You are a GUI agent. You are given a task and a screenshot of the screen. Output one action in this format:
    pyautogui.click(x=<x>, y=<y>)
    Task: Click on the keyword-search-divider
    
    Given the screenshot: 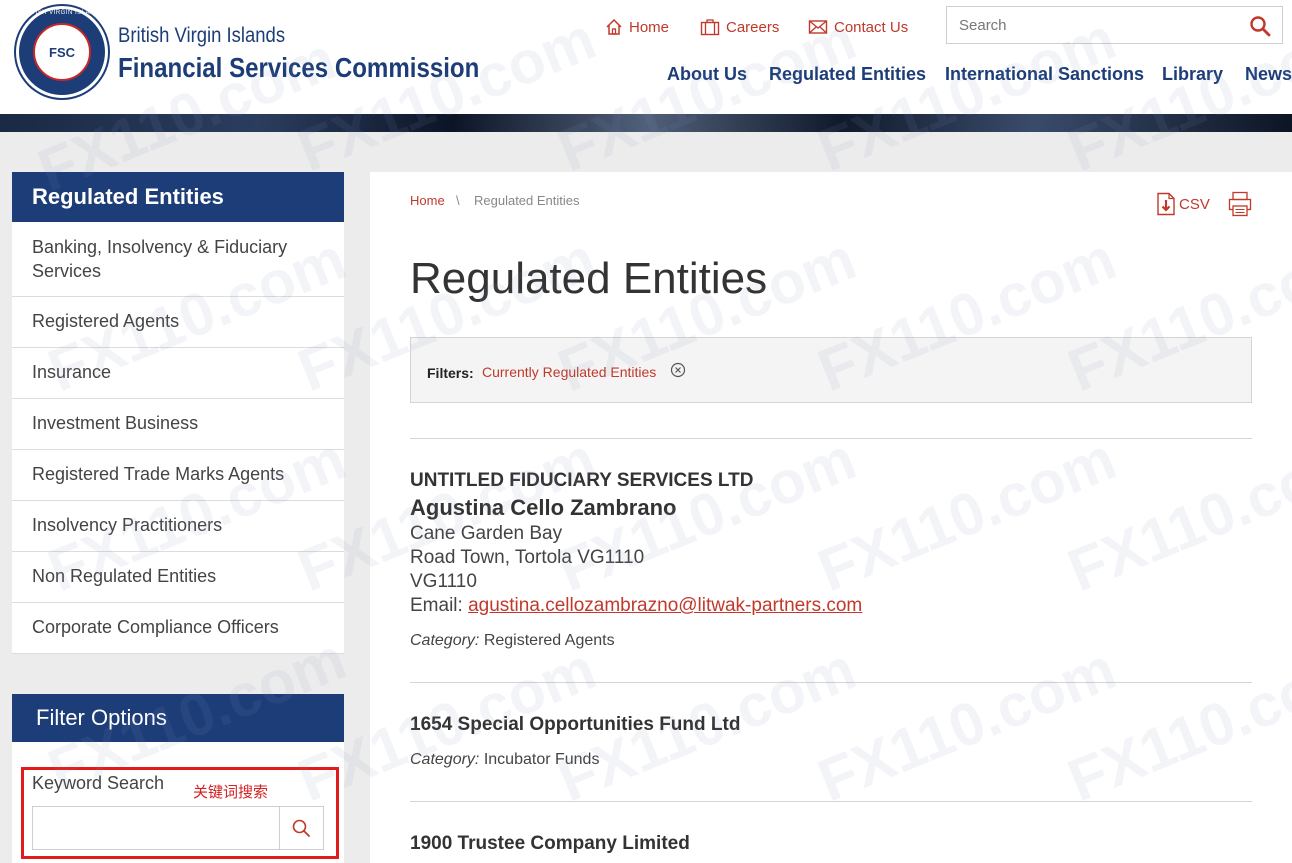 What is the action you would take?
    pyautogui.click(x=279, y=828)
    